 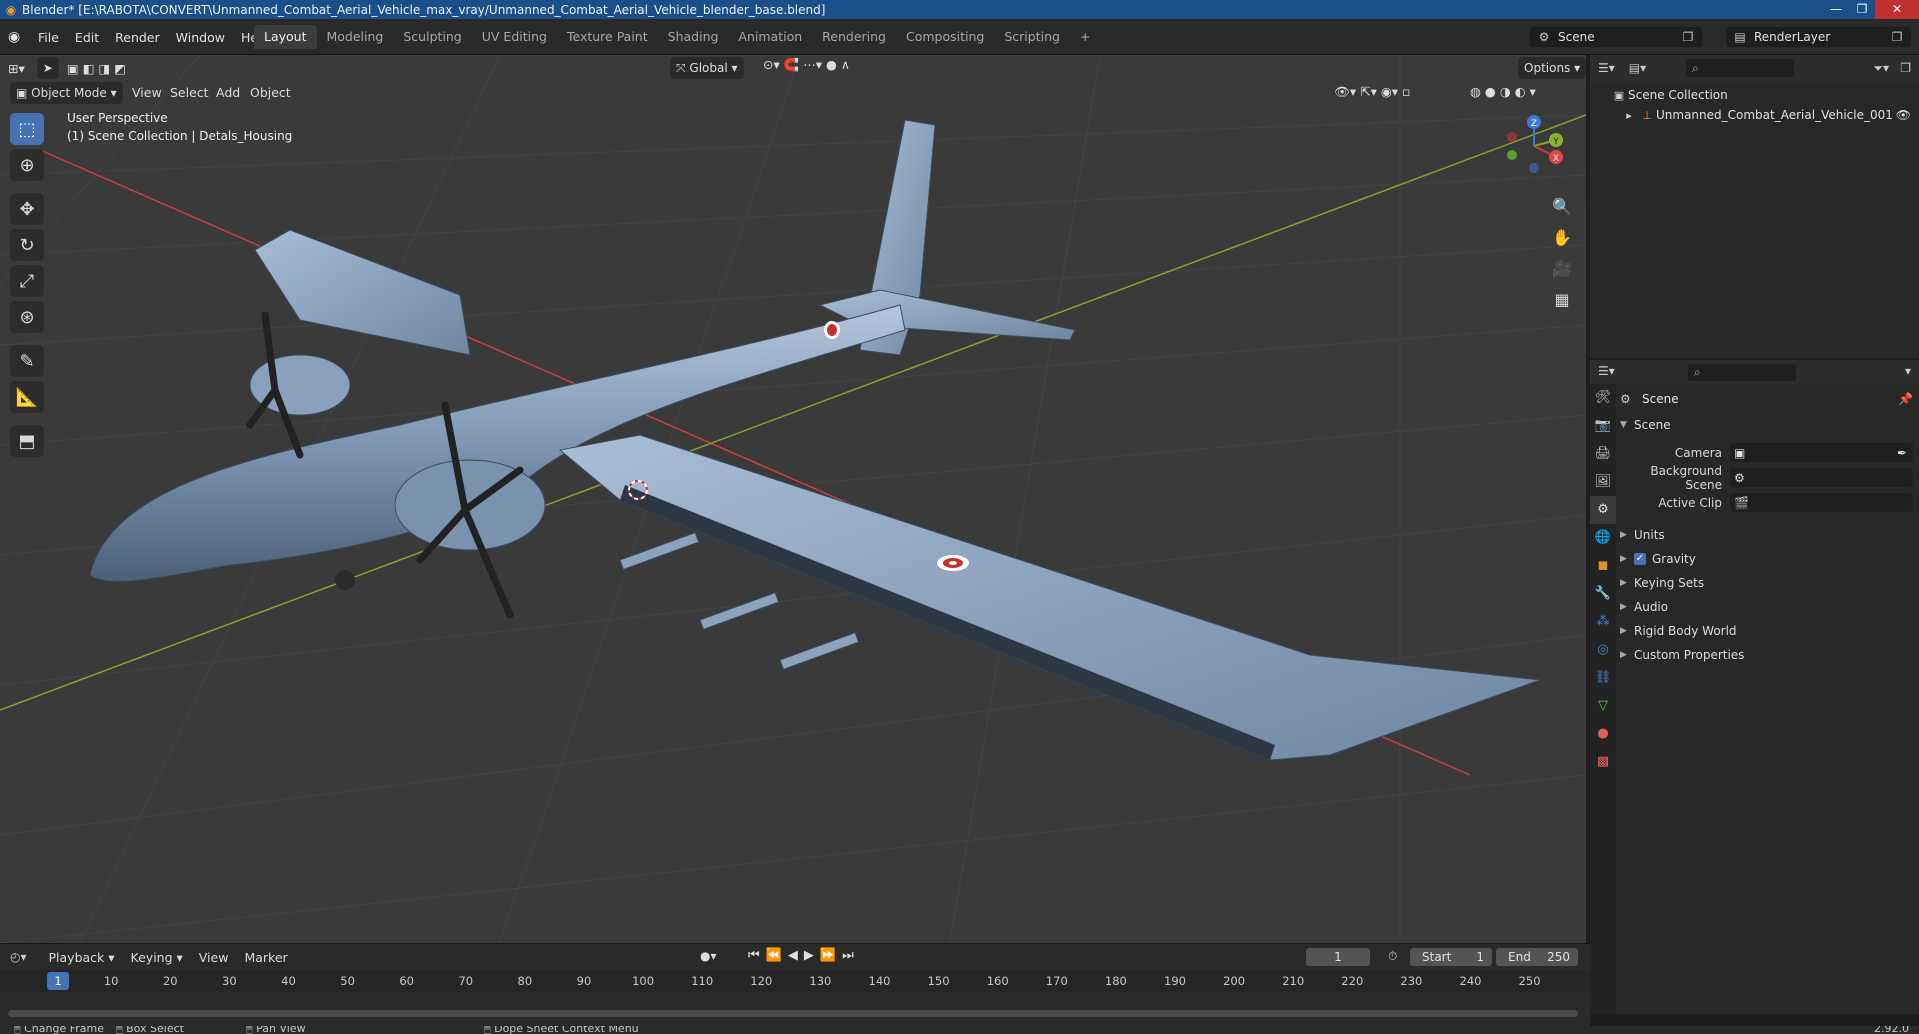 I want to click on new-collection-icon: ❐, so click(x=1905, y=68).